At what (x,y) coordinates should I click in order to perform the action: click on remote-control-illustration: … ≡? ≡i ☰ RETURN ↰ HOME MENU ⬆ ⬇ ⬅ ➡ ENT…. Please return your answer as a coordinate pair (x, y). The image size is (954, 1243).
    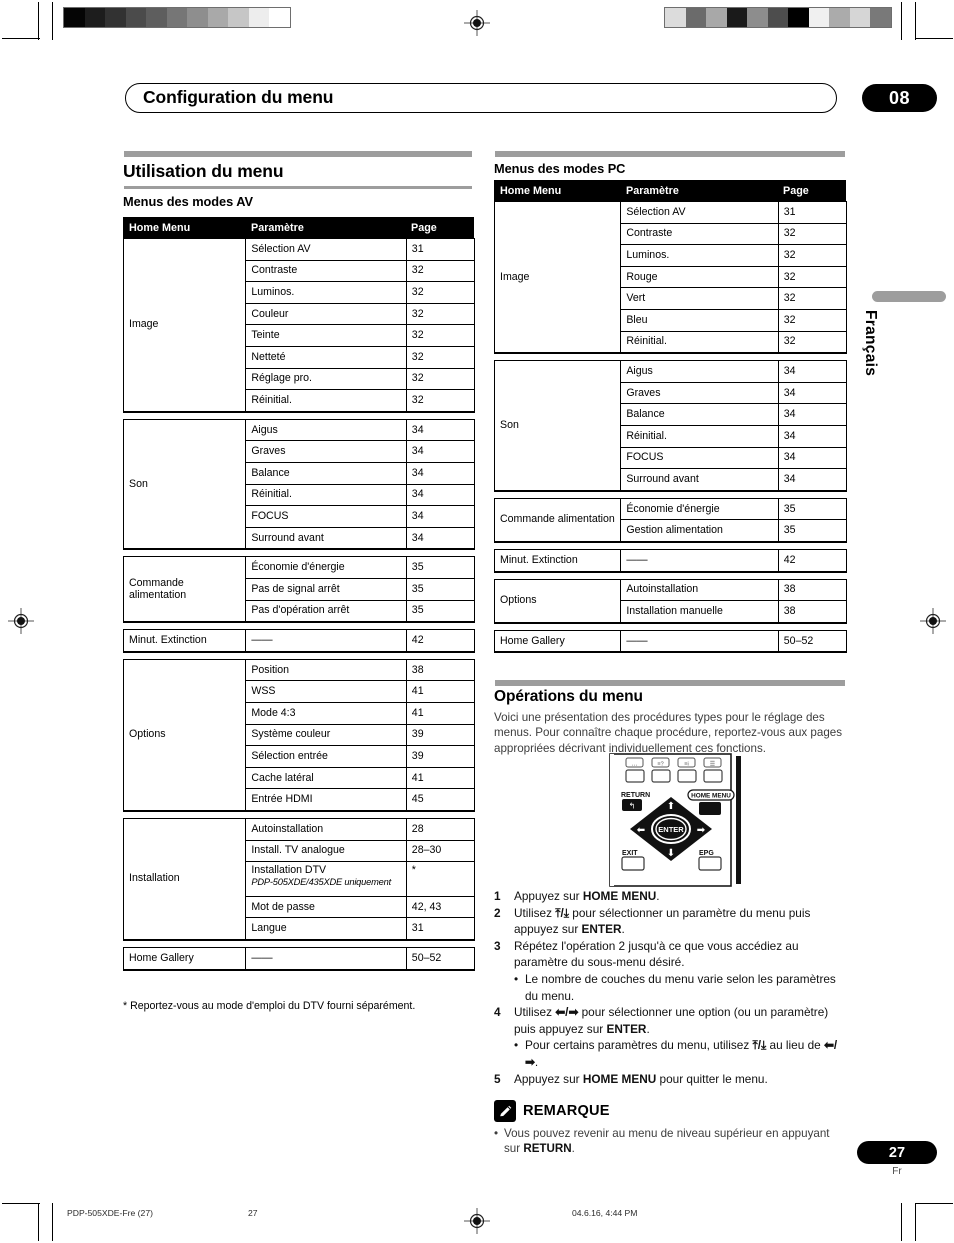
    Looking at the image, I should click on (675, 820).